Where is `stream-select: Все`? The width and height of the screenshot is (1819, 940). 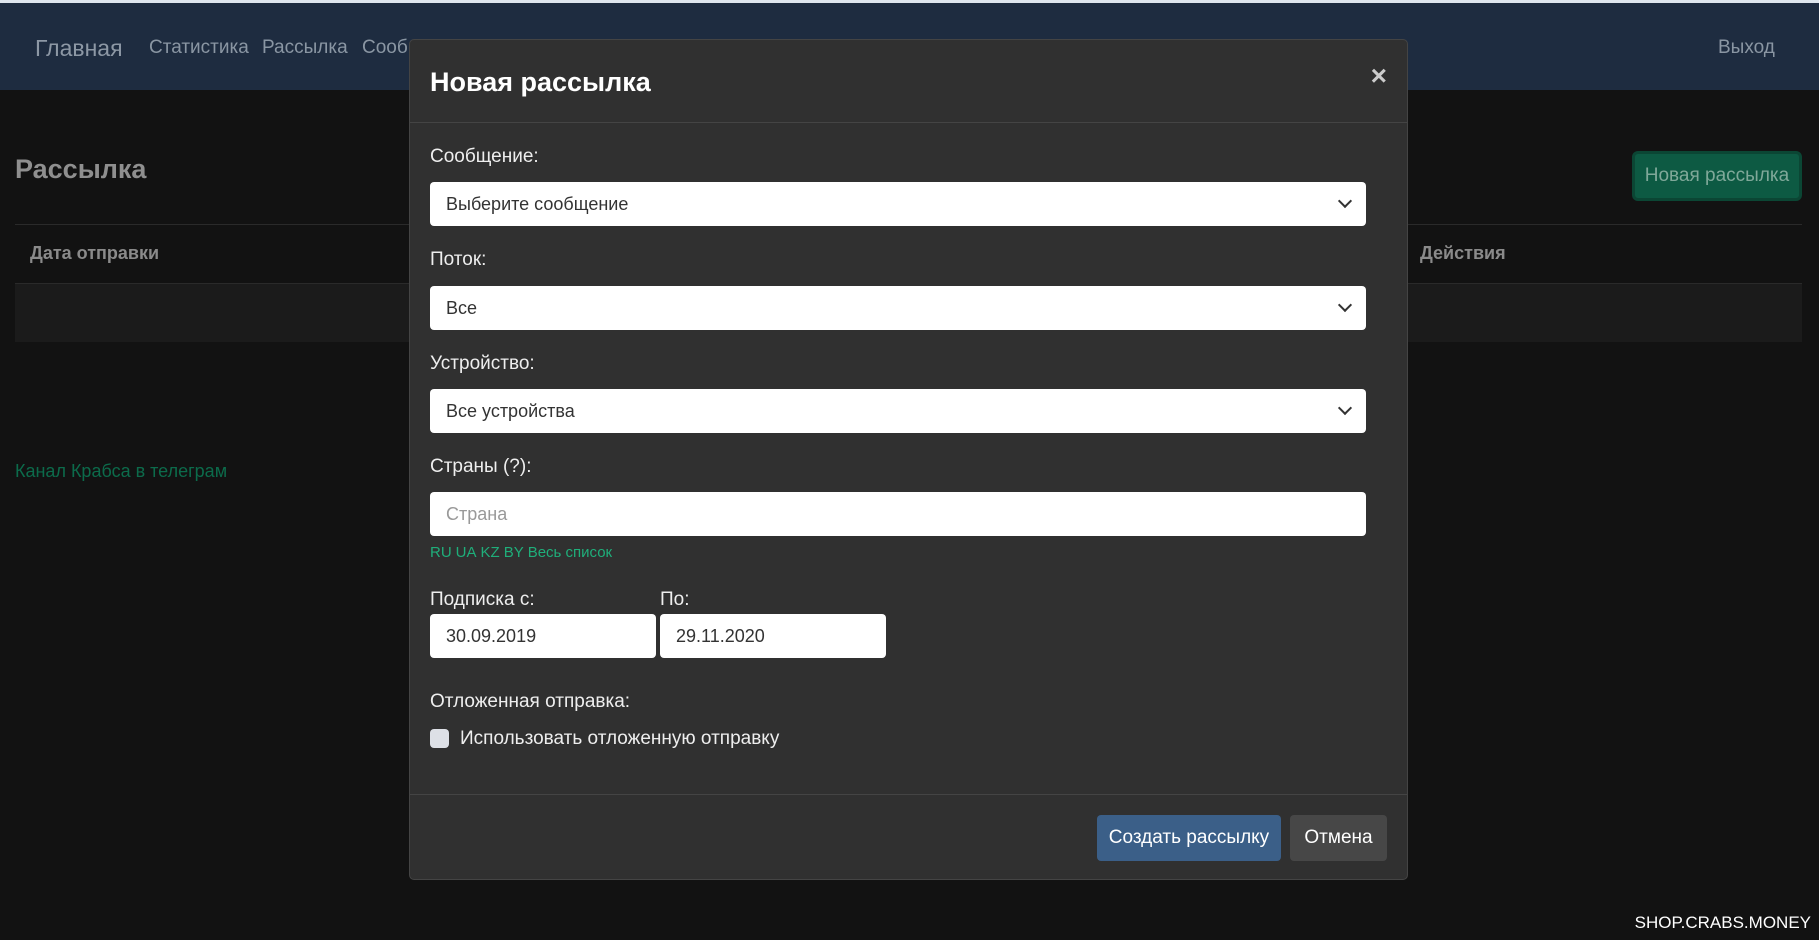 stream-select: Все is located at coordinates (898, 308).